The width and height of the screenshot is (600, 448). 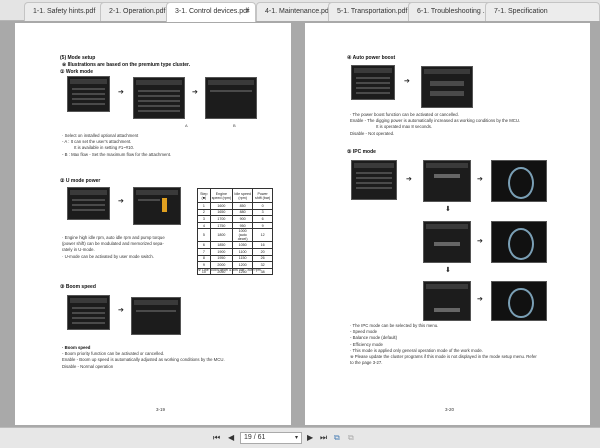 What do you see at coordinates (78, 287) in the screenshot?
I see `boom-speed-title: ③ Boom speed` at bounding box center [78, 287].